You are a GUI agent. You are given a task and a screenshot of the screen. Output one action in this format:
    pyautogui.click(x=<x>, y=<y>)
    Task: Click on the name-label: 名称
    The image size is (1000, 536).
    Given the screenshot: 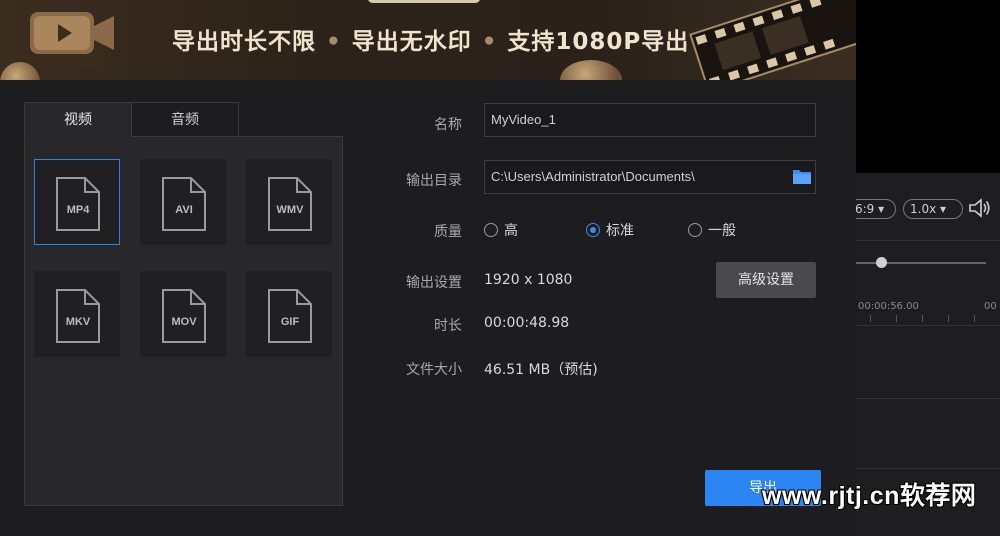 What is the action you would take?
    pyautogui.click(x=448, y=125)
    